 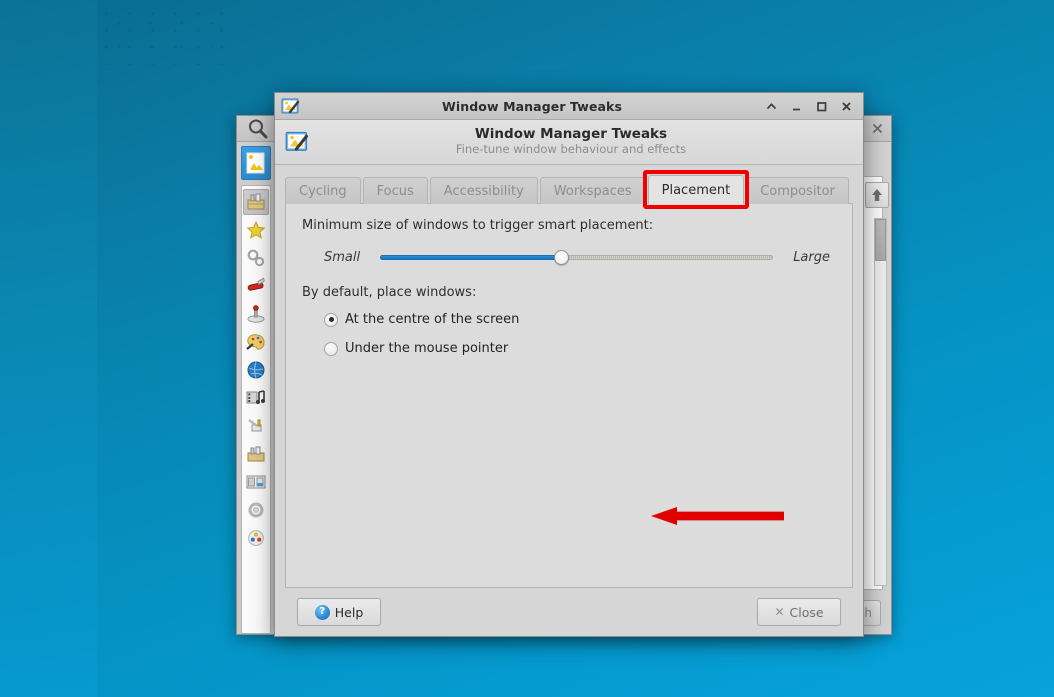 I want to click on help-button-label: Help, so click(x=349, y=612).